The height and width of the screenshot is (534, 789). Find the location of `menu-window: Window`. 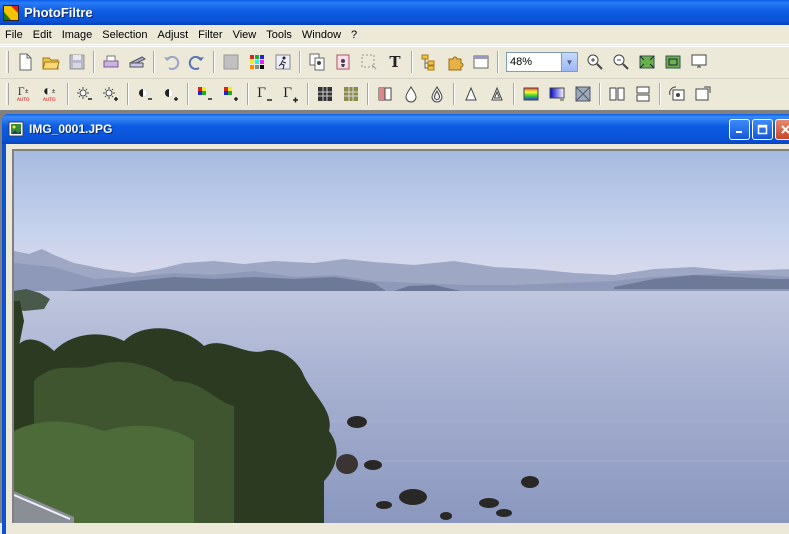

menu-window: Window is located at coordinates (321, 35).